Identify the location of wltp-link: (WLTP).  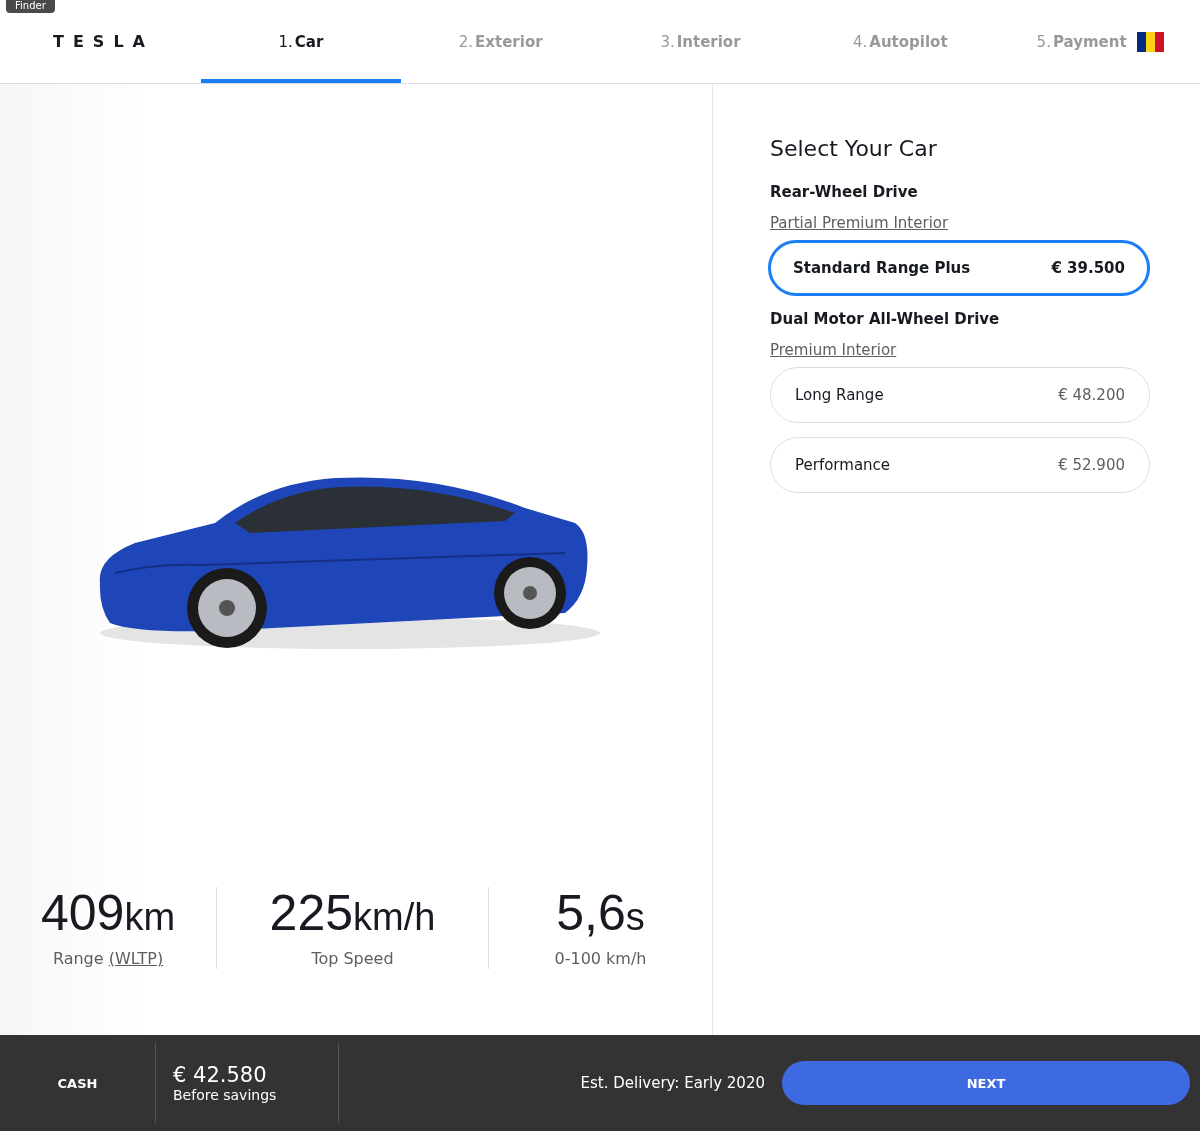
(136, 958).